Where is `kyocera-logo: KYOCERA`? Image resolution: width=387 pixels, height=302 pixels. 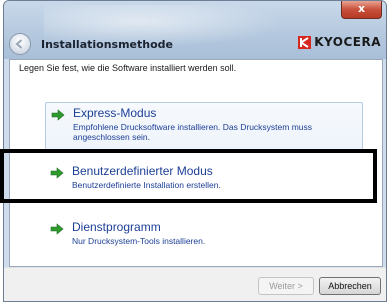
kyocera-logo: KYOCERA is located at coordinates (339, 42).